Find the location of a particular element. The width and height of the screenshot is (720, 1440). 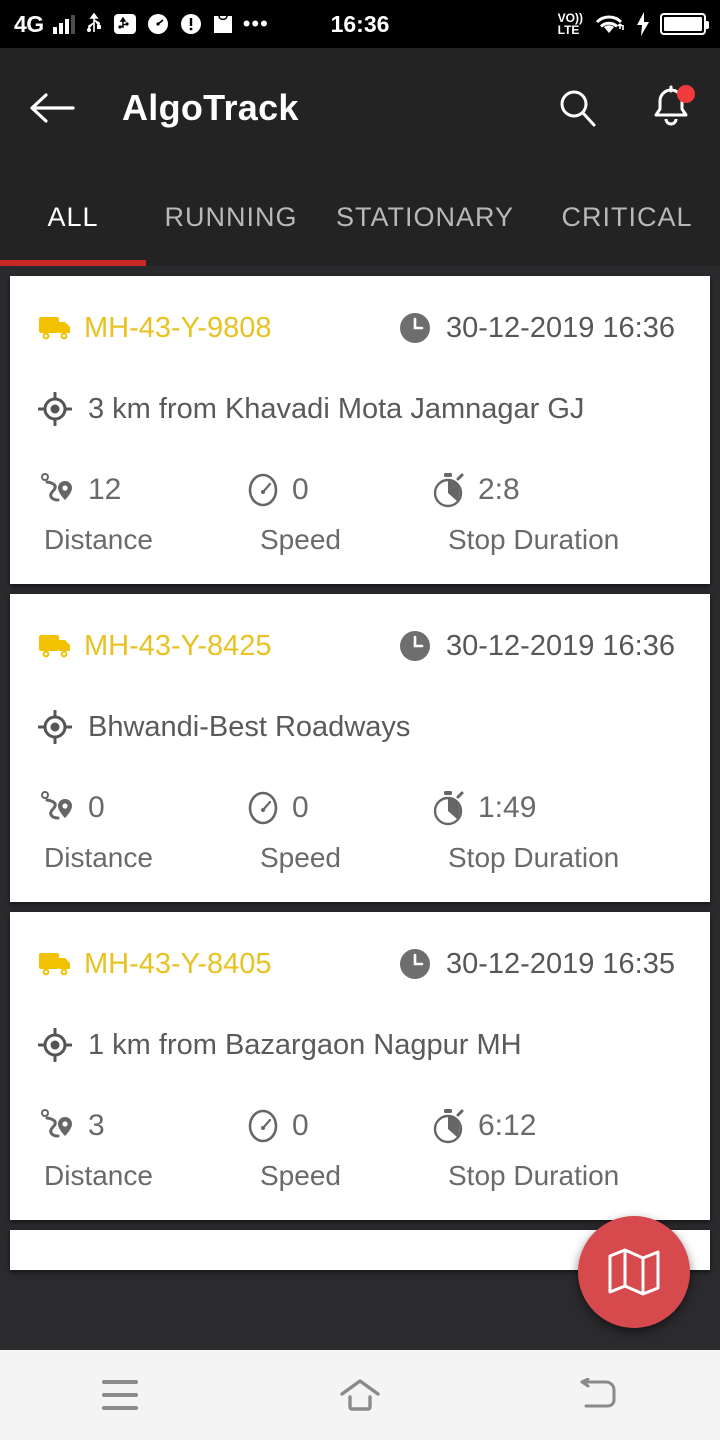

recents-button is located at coordinates (120, 1395).